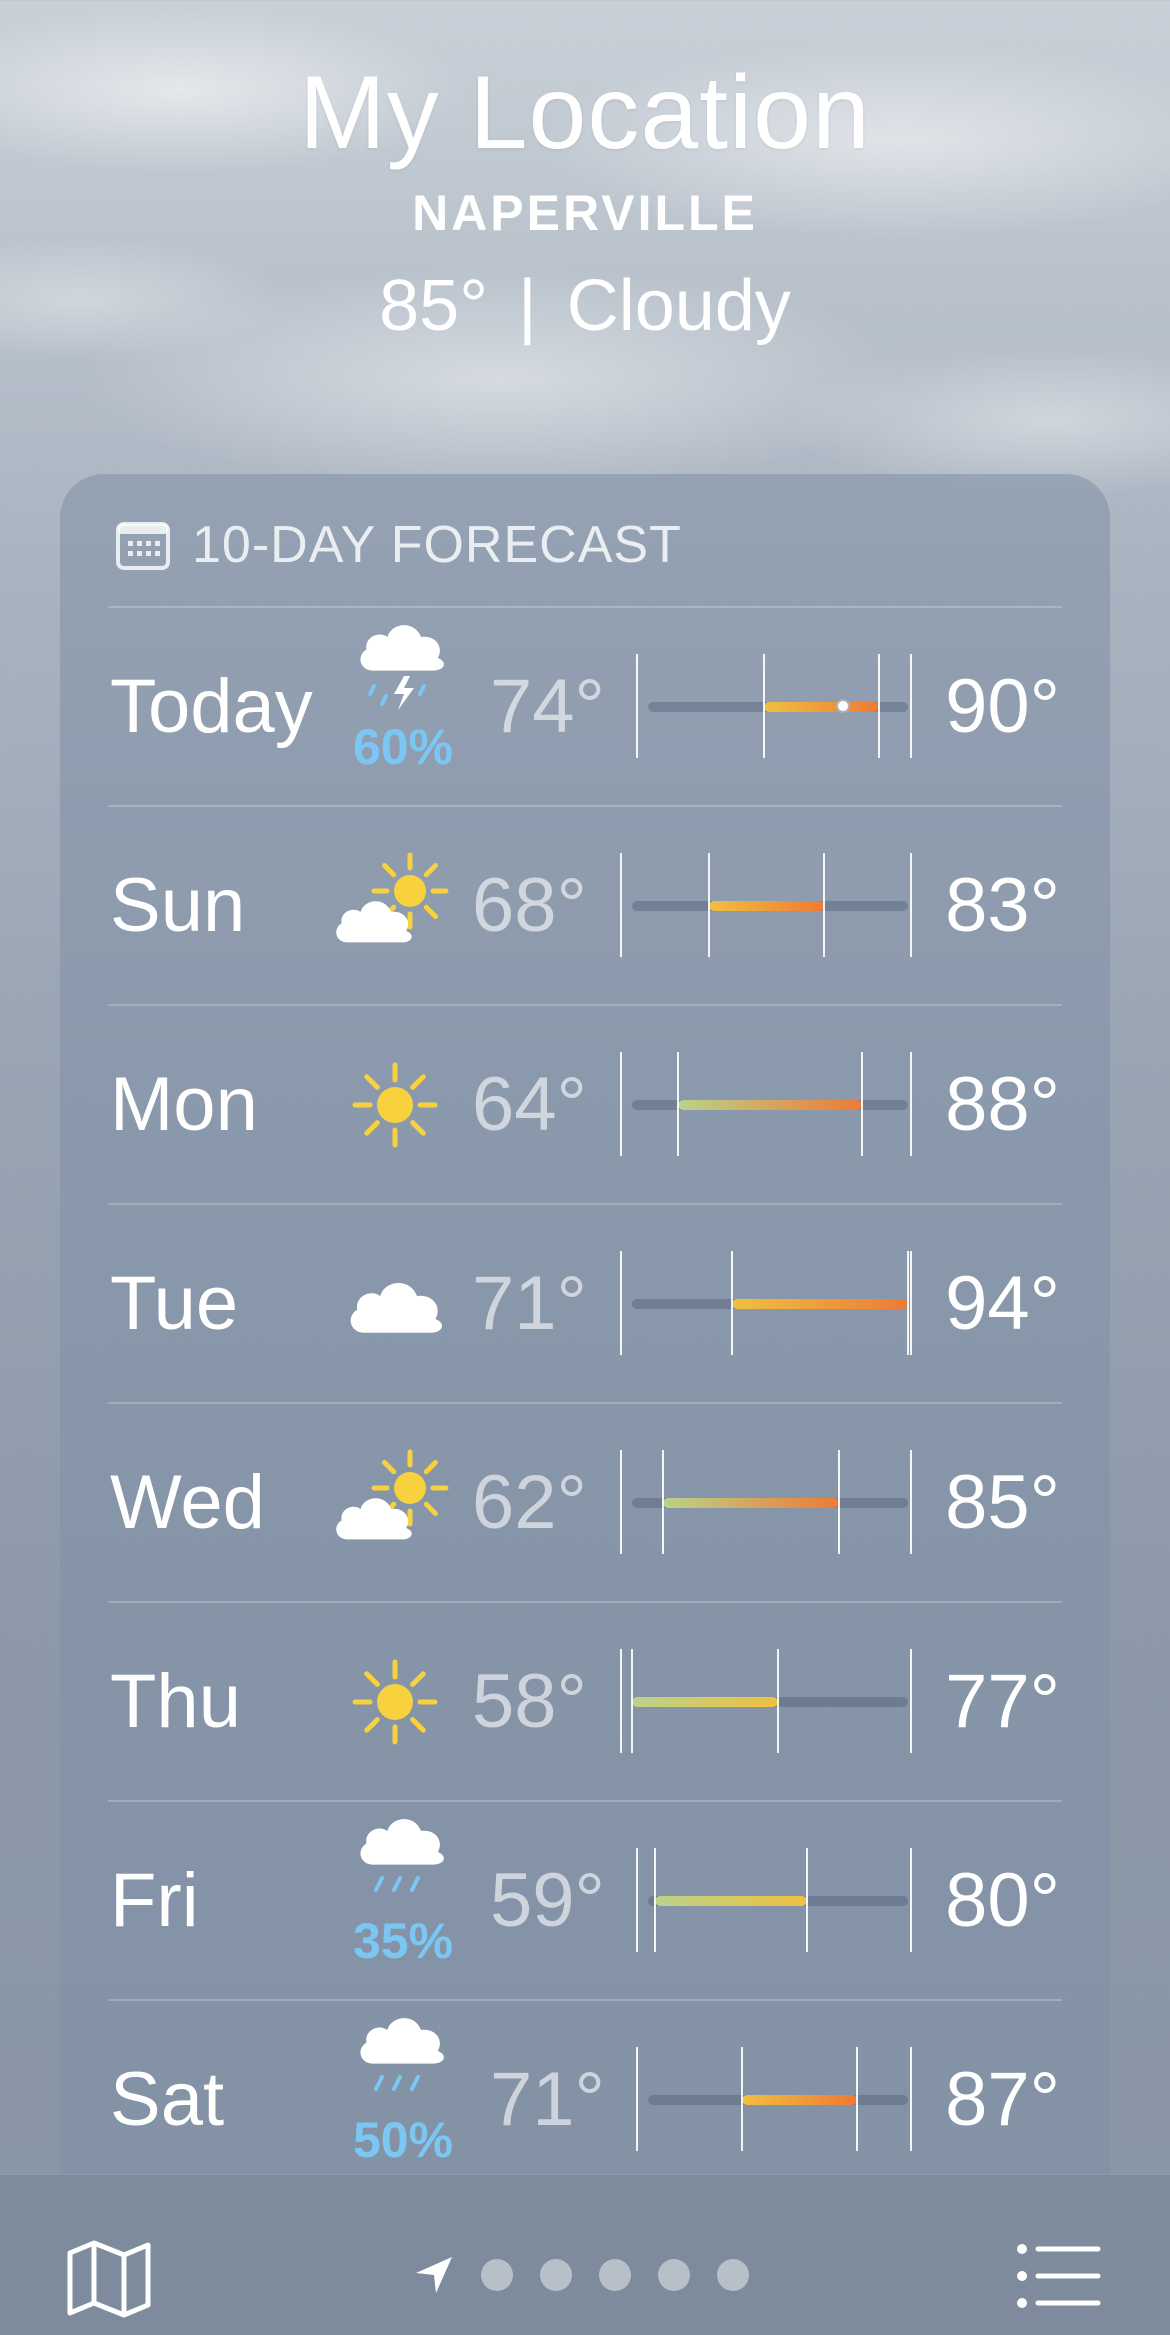  What do you see at coordinates (585, 306) in the screenshot?
I see `current-summary: 85° | Cloudy` at bounding box center [585, 306].